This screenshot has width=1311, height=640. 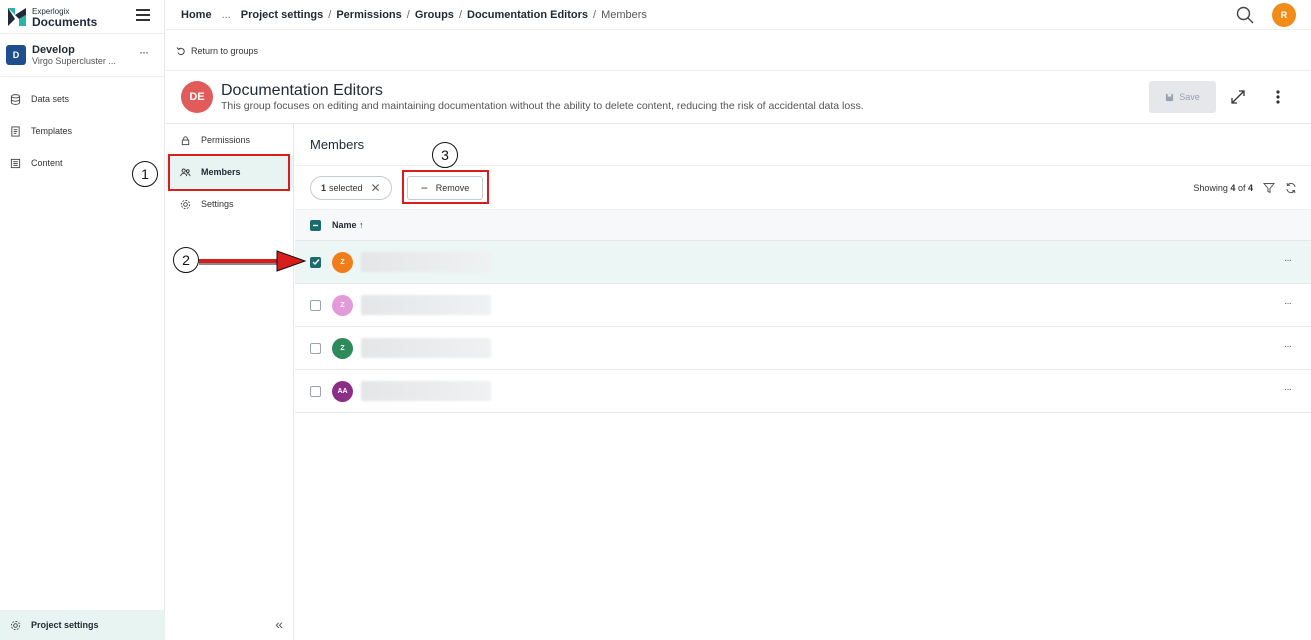 What do you see at coordinates (145, 174) in the screenshot?
I see `annotation-number-1: 1` at bounding box center [145, 174].